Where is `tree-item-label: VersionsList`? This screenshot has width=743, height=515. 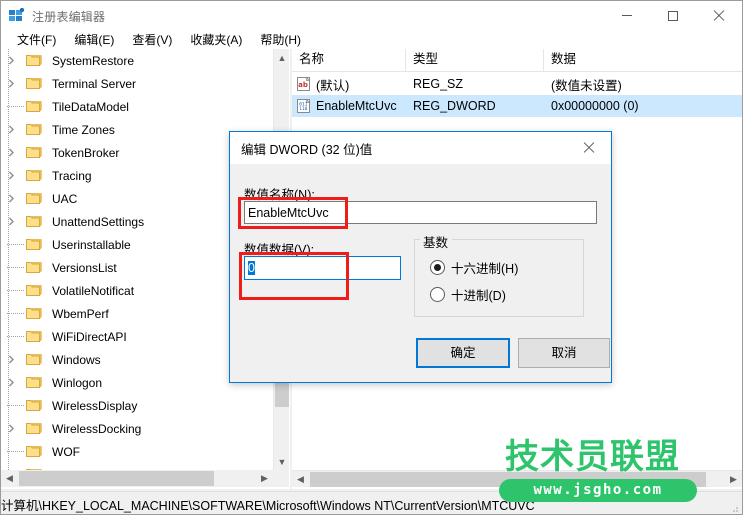
tree-item-label: VersionsList is located at coordinates (84, 267).